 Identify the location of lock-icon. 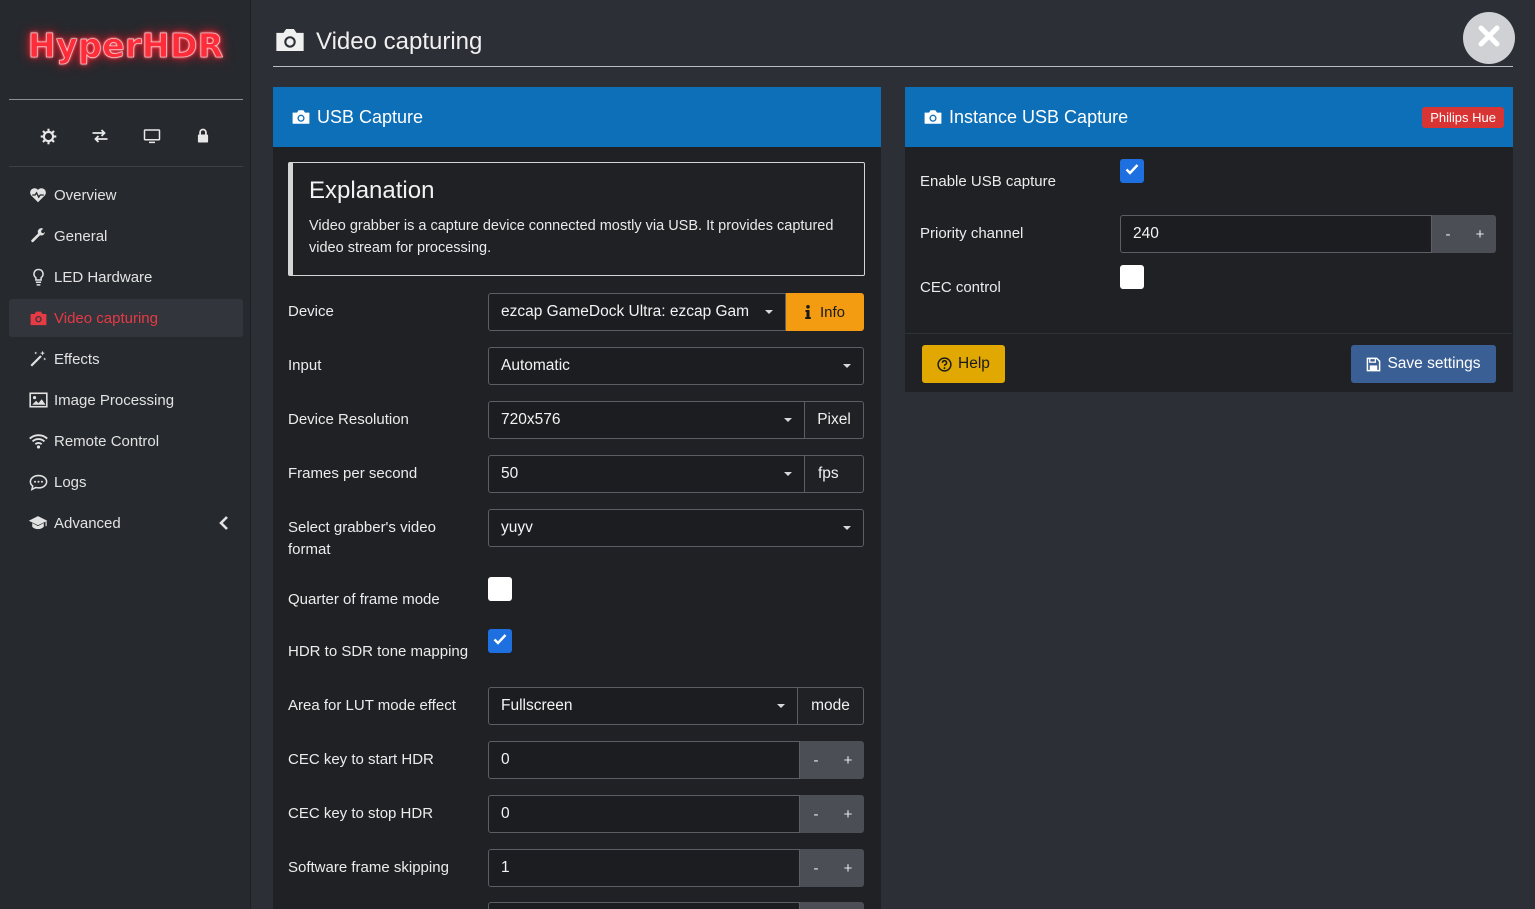
(203, 136).